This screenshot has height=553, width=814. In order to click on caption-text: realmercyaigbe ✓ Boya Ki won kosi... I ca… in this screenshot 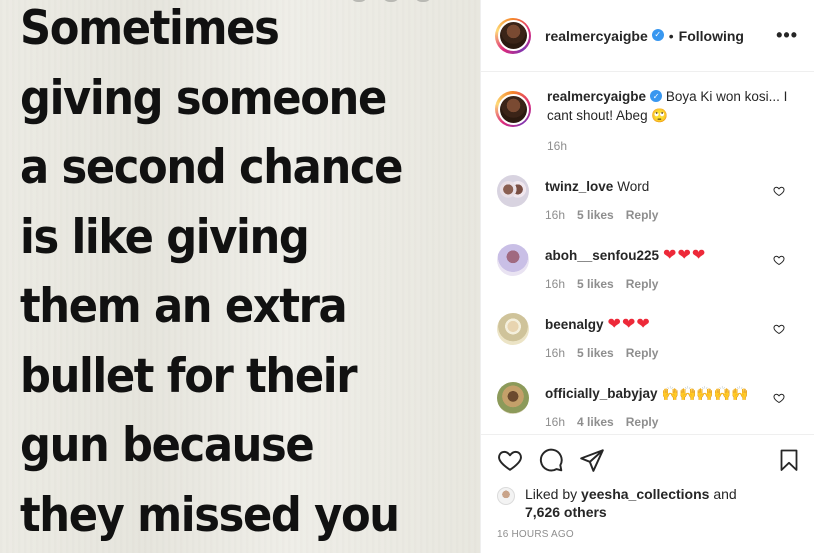, I will do `click(673, 106)`.